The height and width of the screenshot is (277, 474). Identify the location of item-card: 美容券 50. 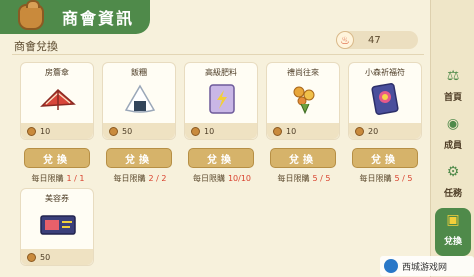
(57, 227).